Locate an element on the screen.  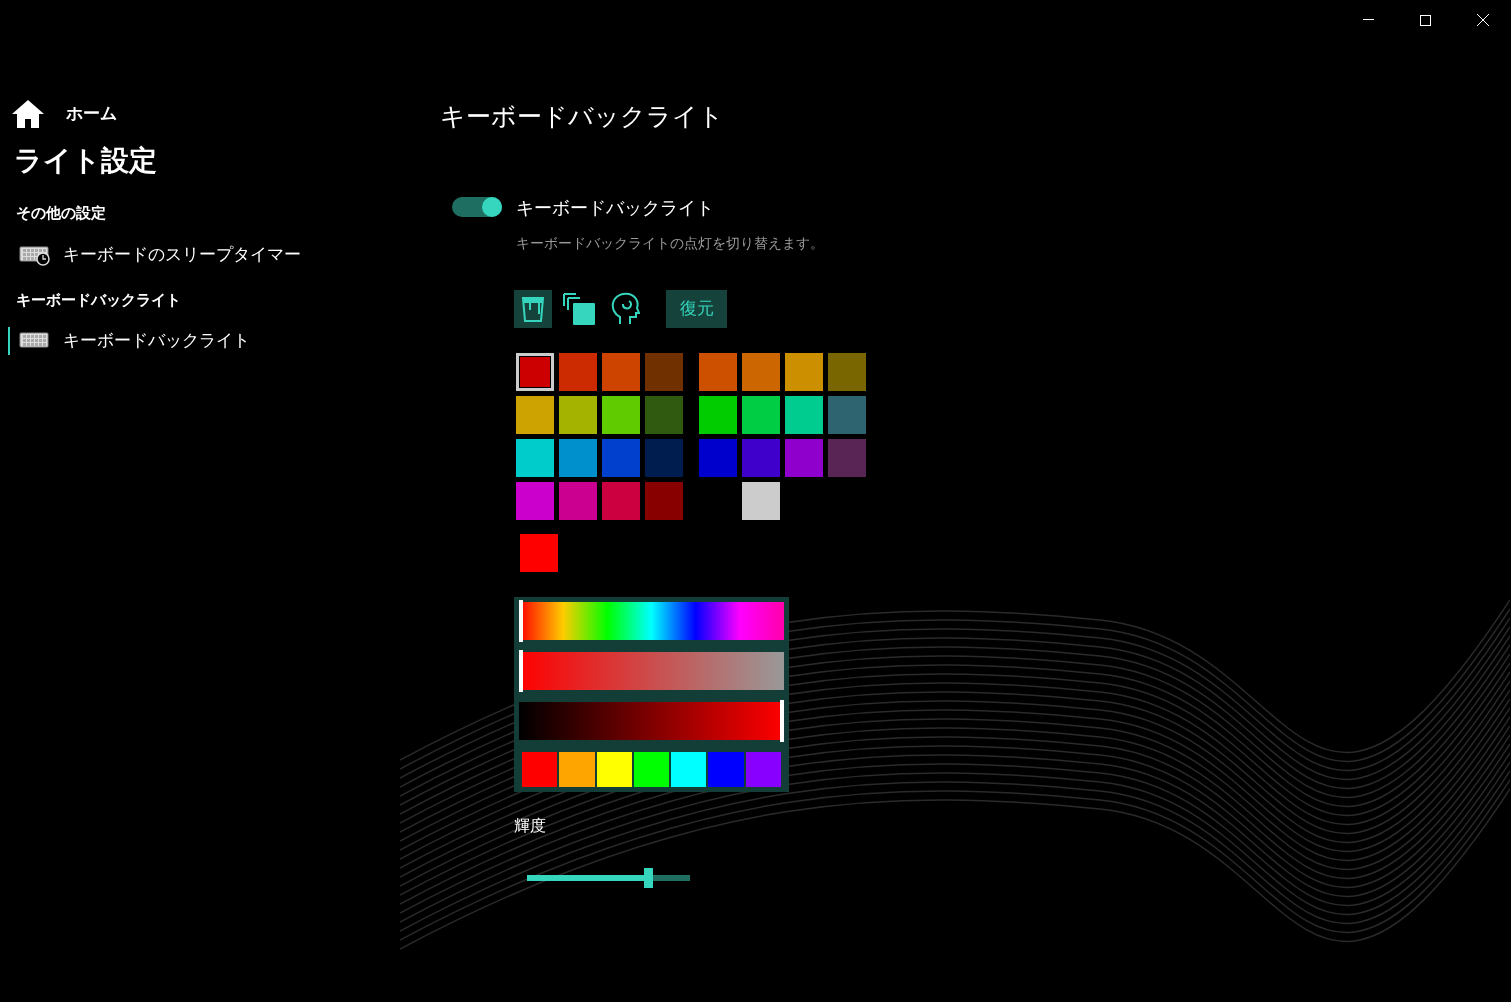
toggle-label: キーボードバックライト is located at coordinates (615, 207).